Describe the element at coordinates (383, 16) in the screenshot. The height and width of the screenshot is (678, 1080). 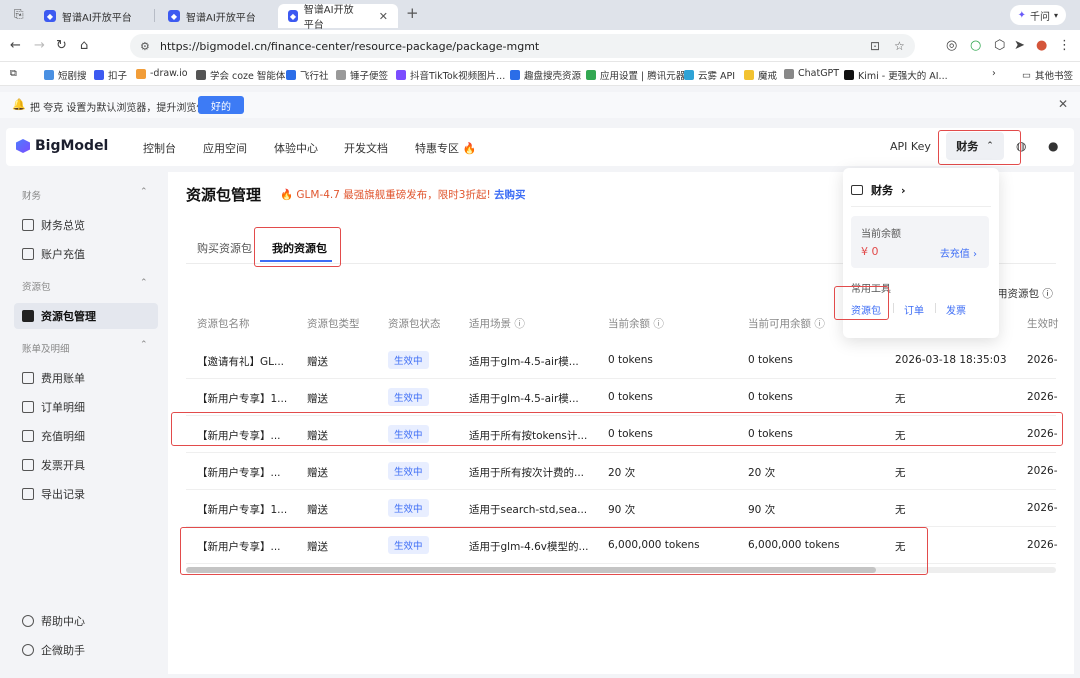
I see `close-tab-icon: ✕` at that location.